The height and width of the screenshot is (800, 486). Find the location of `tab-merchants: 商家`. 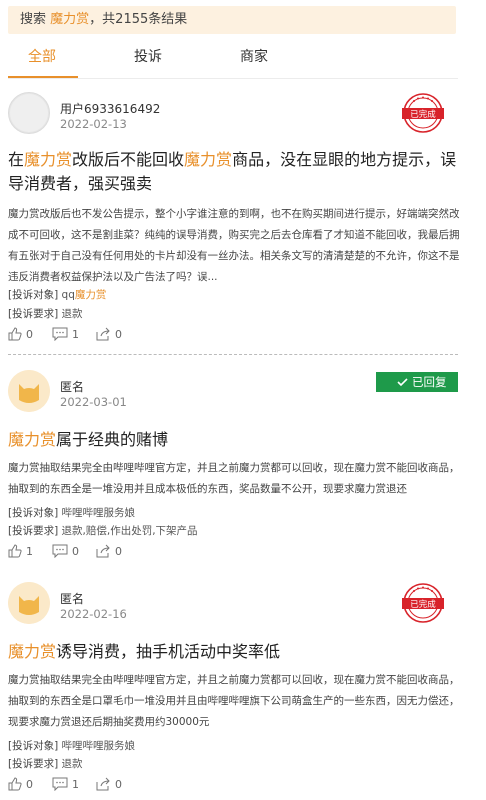

tab-merchants: 商家 is located at coordinates (254, 56).